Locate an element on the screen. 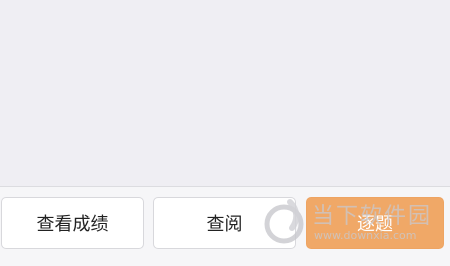  question-by-question-label: 逐题 is located at coordinates (375, 224).